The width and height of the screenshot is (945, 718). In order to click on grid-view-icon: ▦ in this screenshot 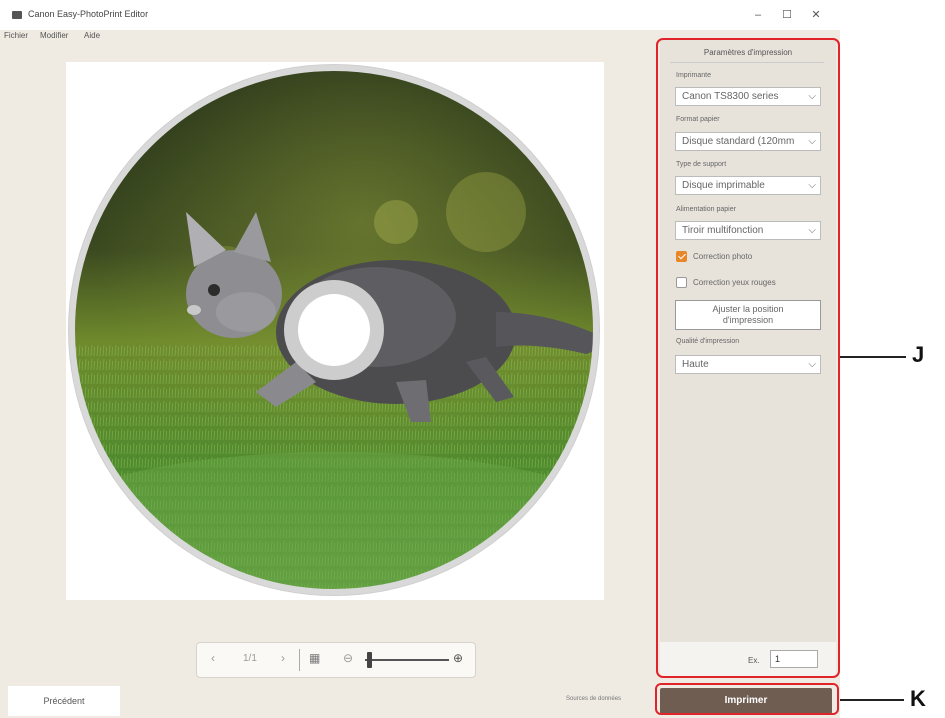, I will do `click(314, 658)`.